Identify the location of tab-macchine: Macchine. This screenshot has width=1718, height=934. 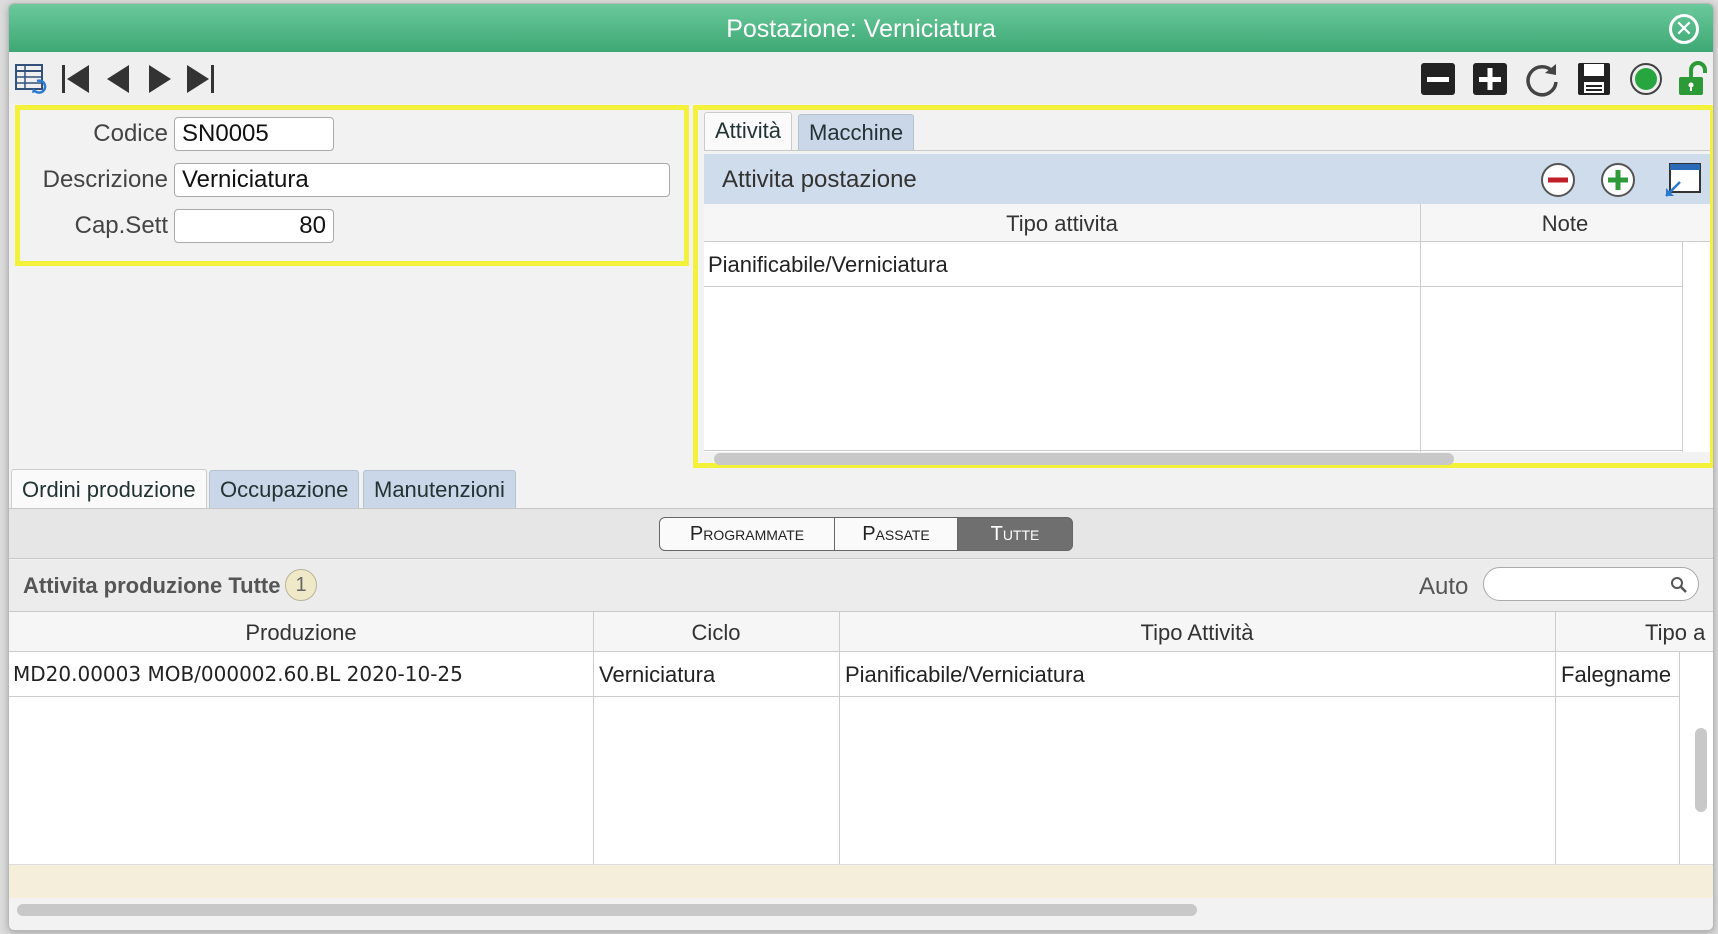
(856, 132).